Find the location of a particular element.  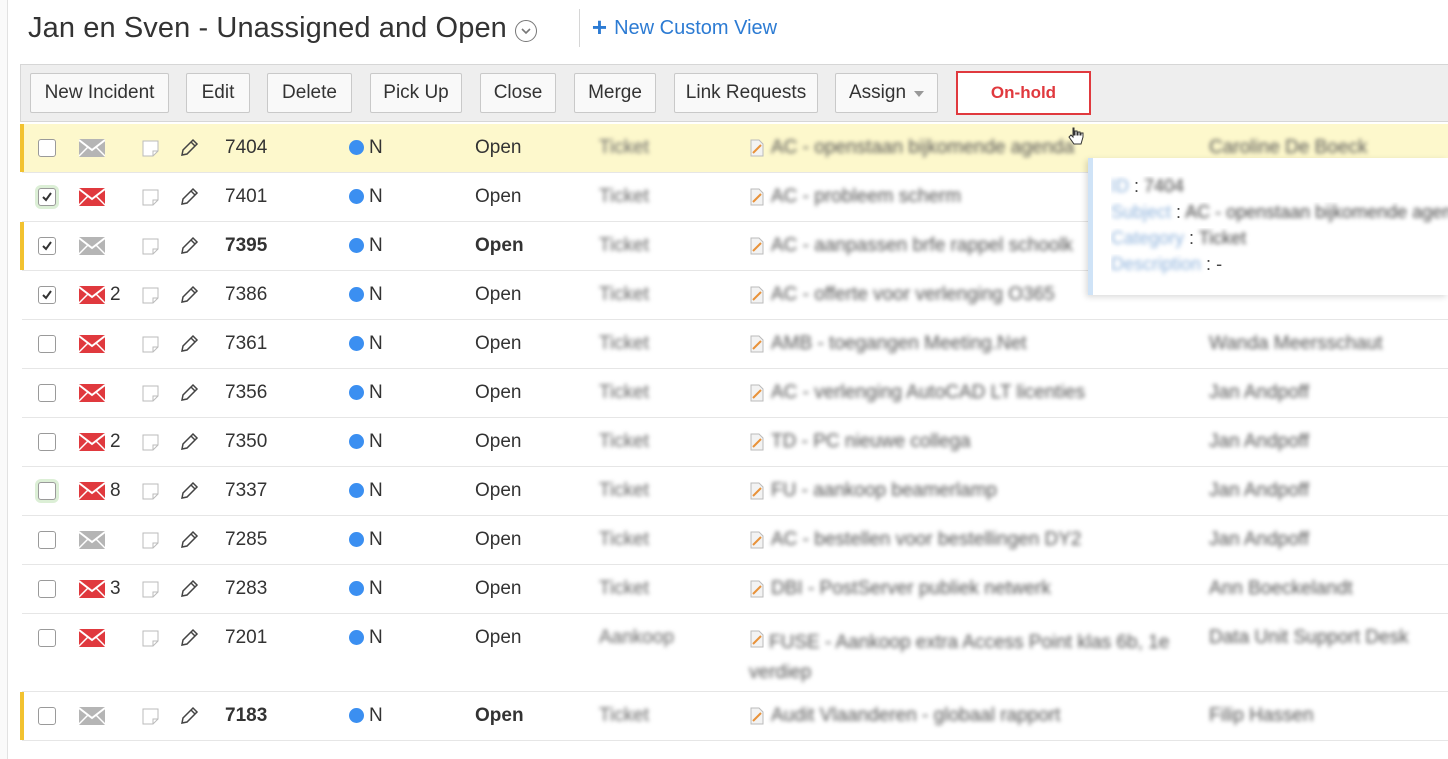

row-subject: AMB - toegangen Meeting.Net is located at coordinates (899, 344).